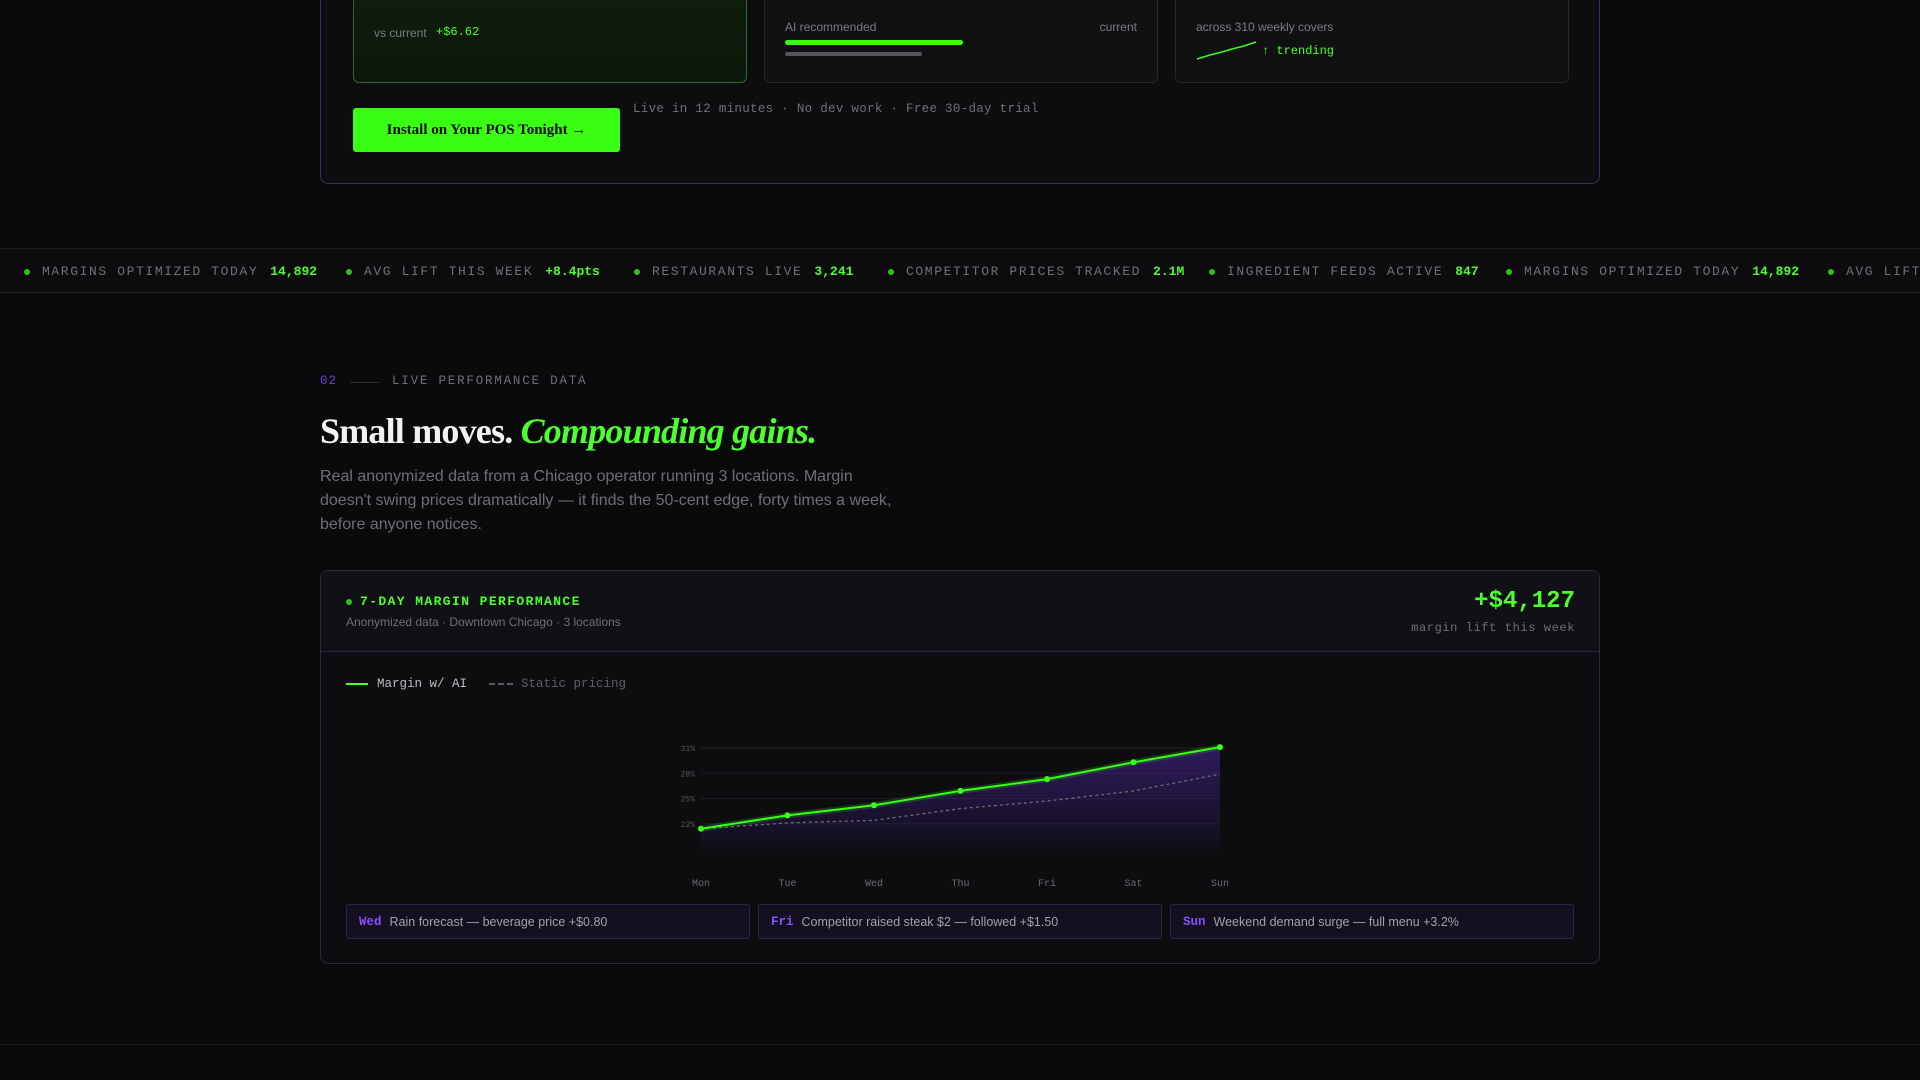  Describe the element at coordinates (1194, 921) in the screenshot. I see `note-day: Sun` at that location.